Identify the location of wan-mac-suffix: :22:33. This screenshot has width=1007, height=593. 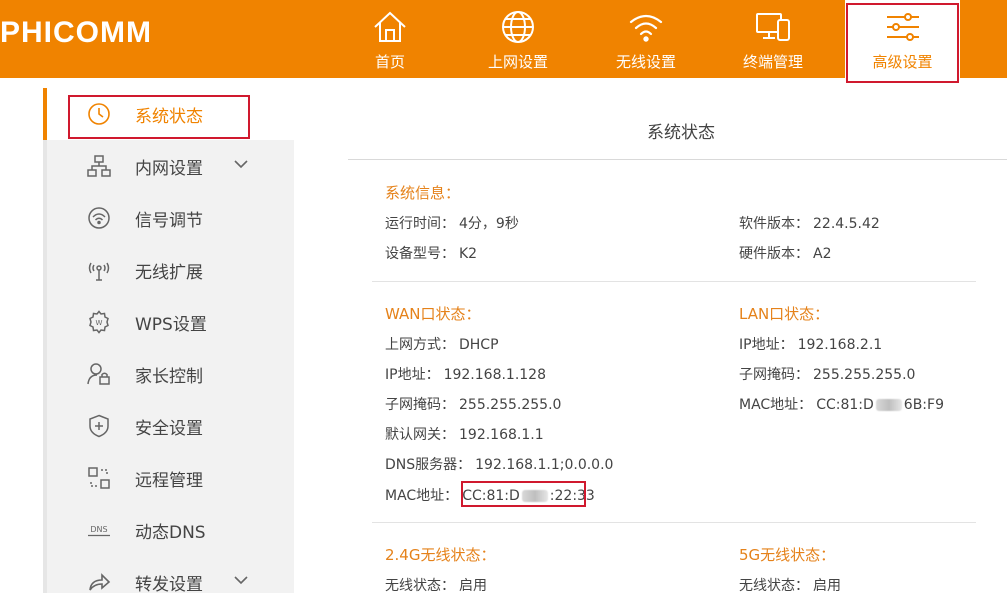
(572, 496).